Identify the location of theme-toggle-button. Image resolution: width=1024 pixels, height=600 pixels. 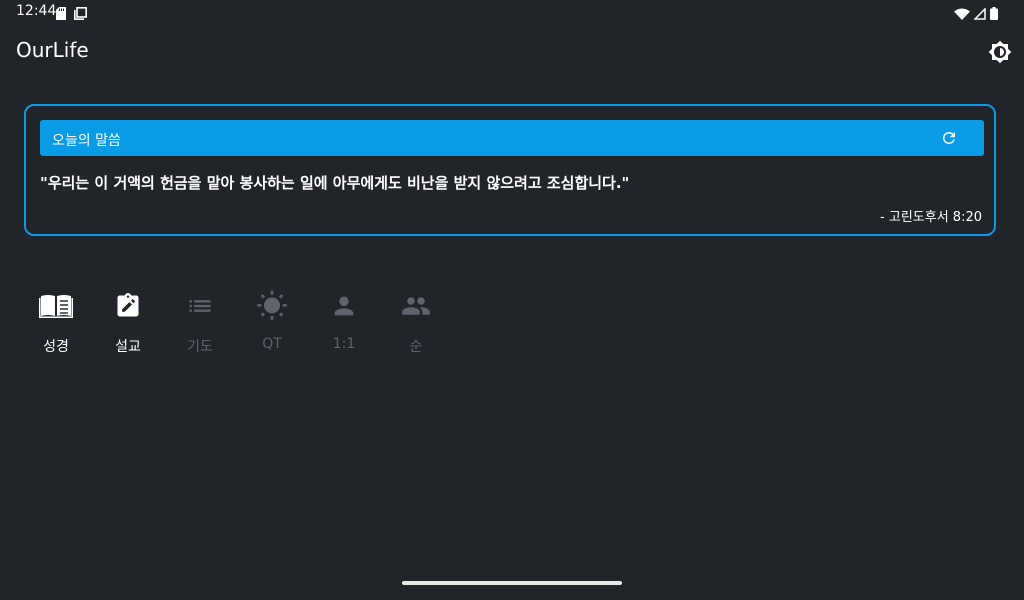
(1000, 52).